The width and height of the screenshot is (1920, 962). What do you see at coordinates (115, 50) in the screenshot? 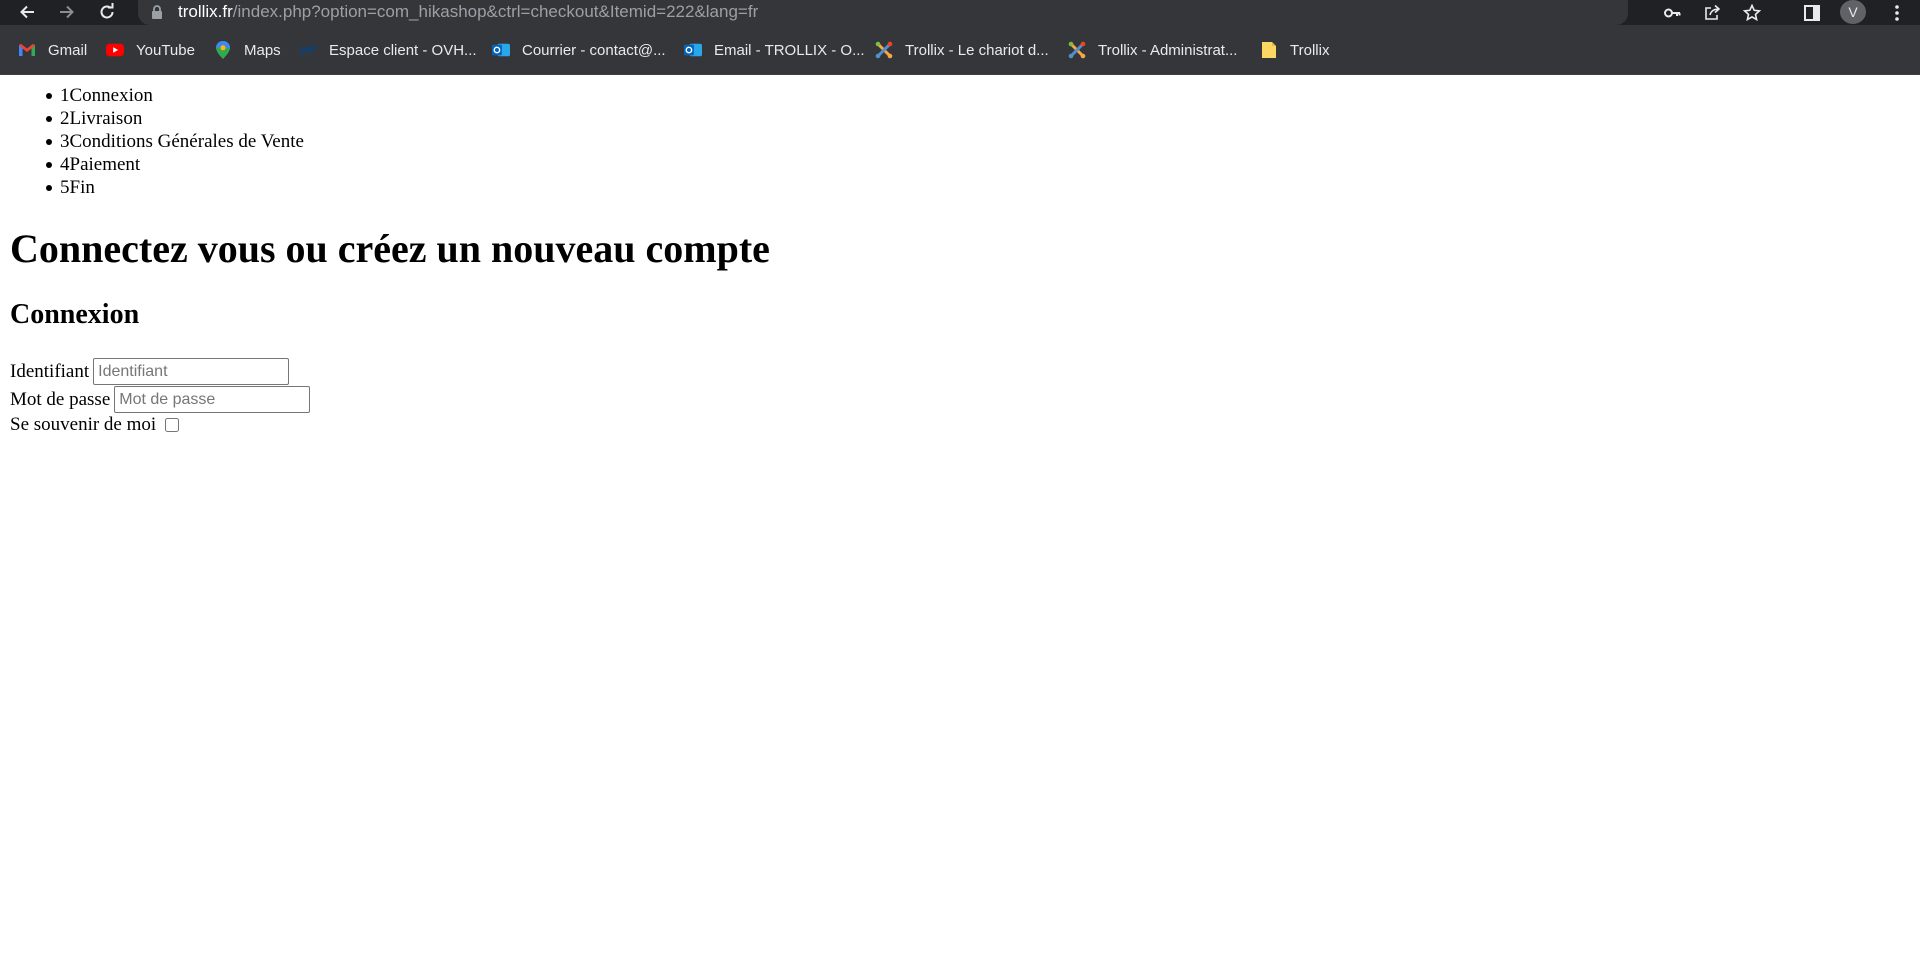
I see `youtube-icon` at bounding box center [115, 50].